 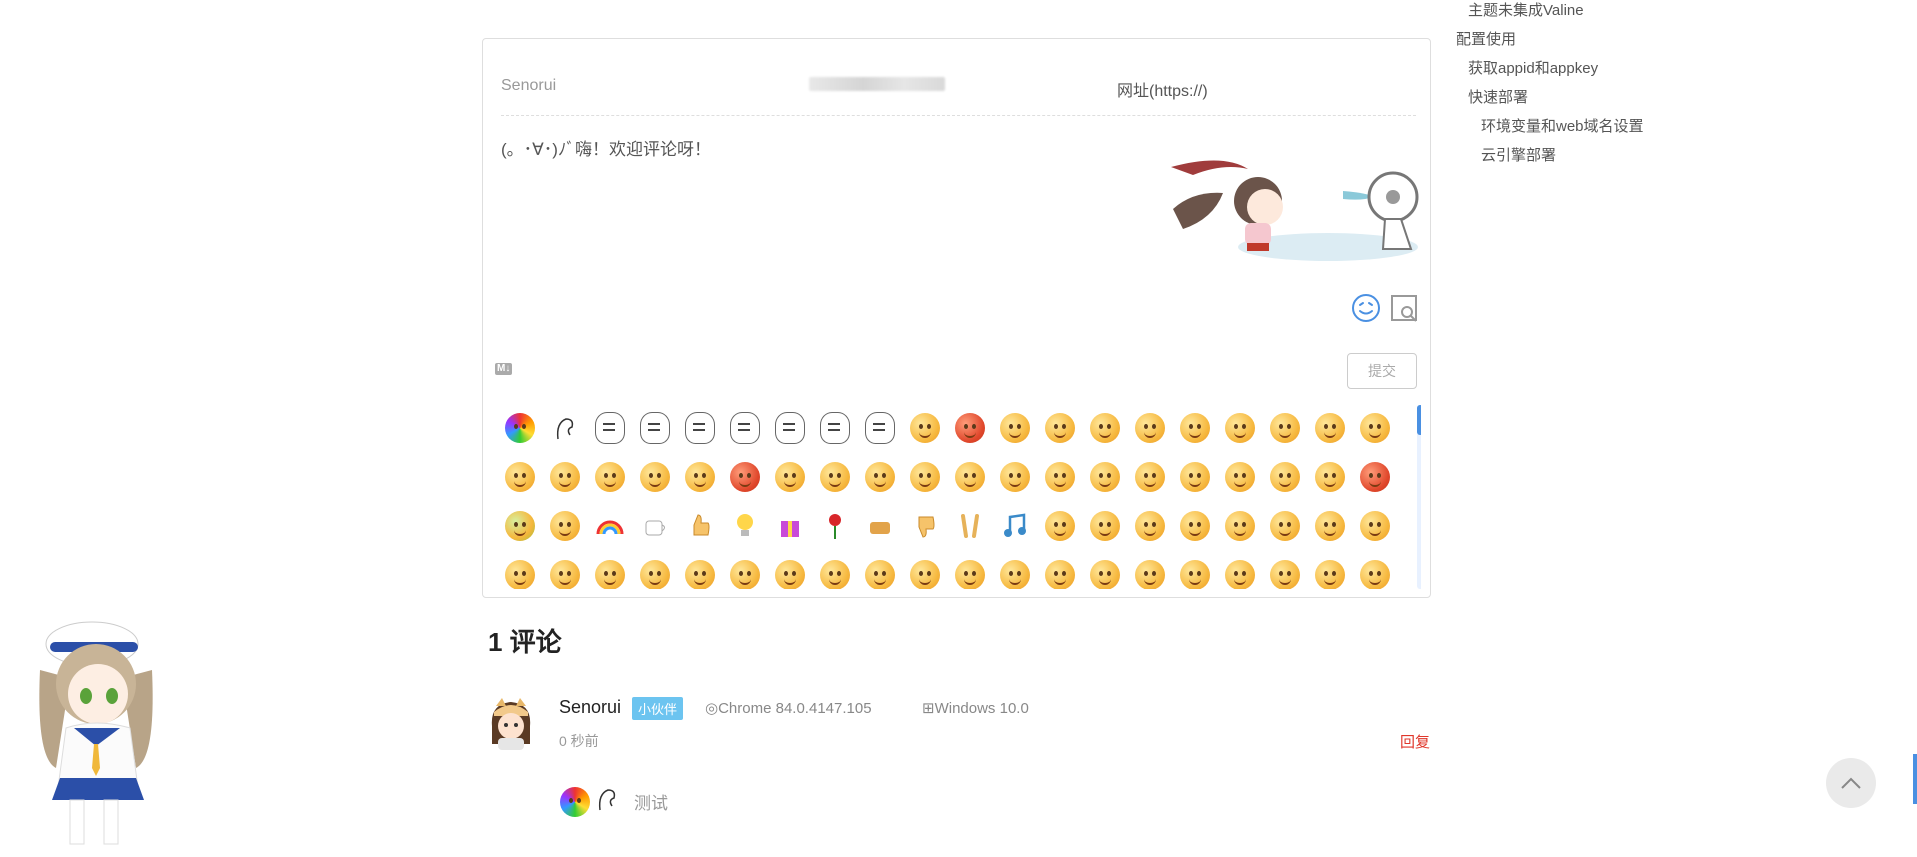 I want to click on rainbow-icon, so click(x=609, y=525).